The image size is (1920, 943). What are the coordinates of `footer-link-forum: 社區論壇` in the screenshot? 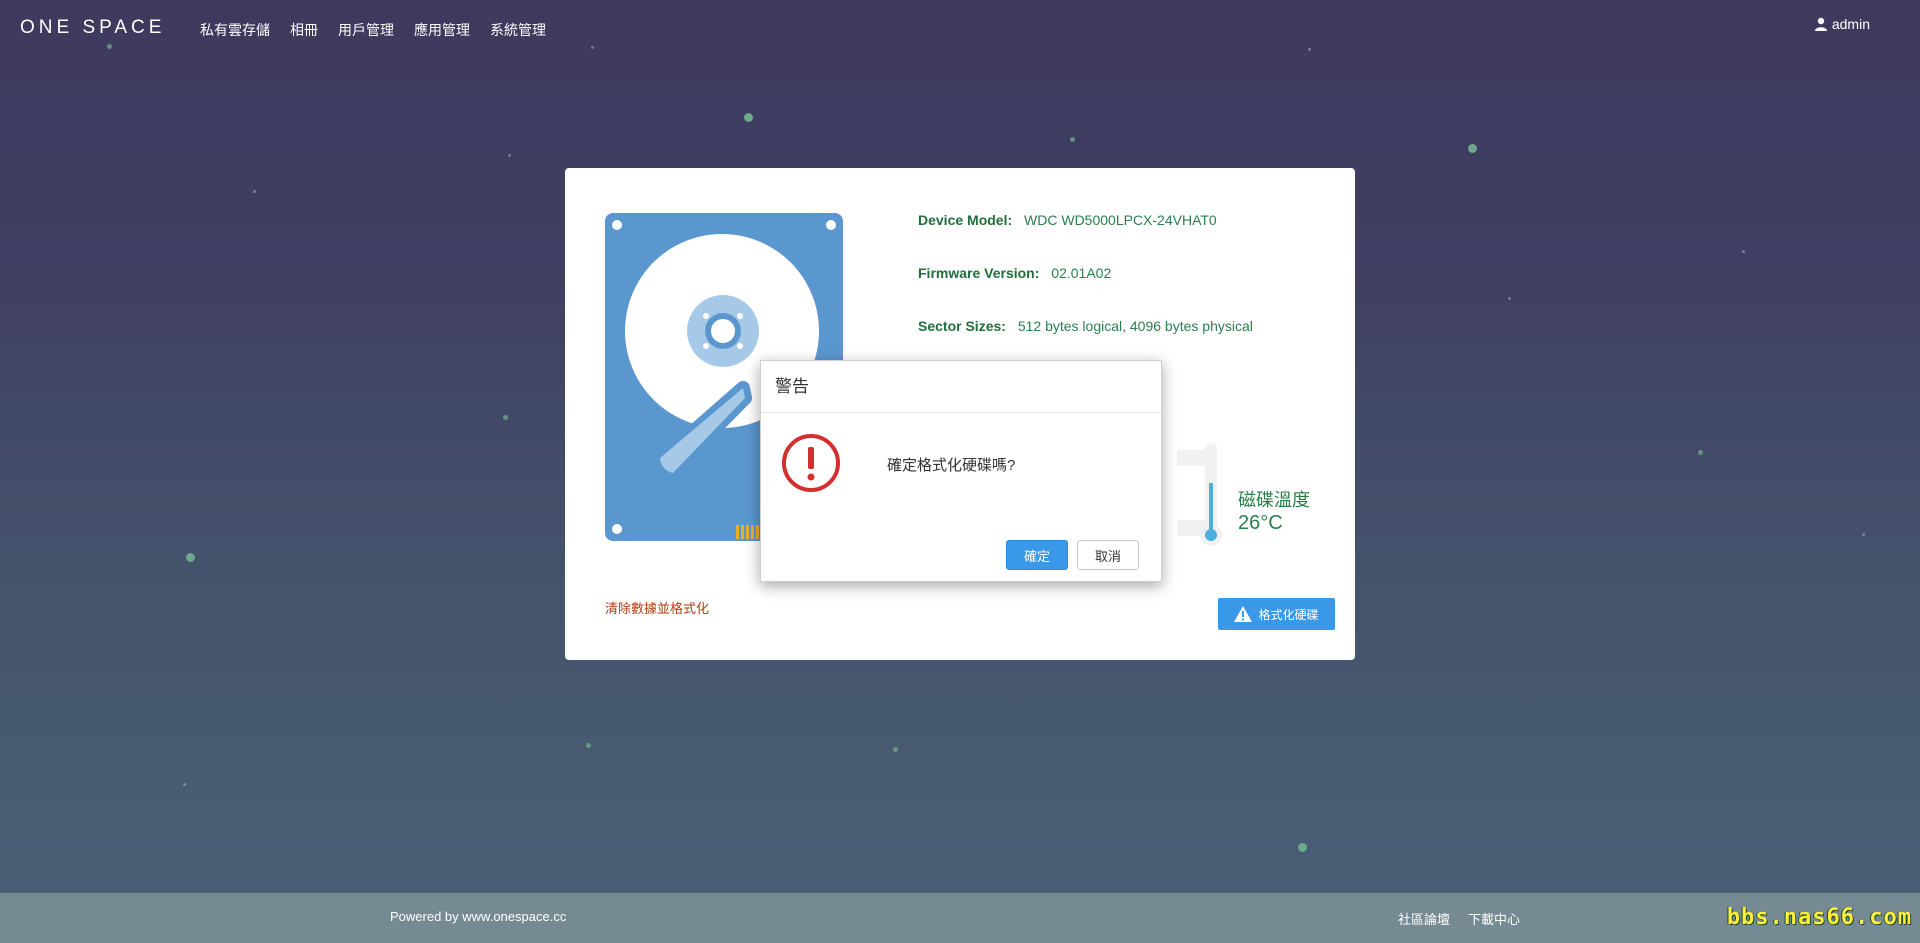 It's located at (1424, 918).